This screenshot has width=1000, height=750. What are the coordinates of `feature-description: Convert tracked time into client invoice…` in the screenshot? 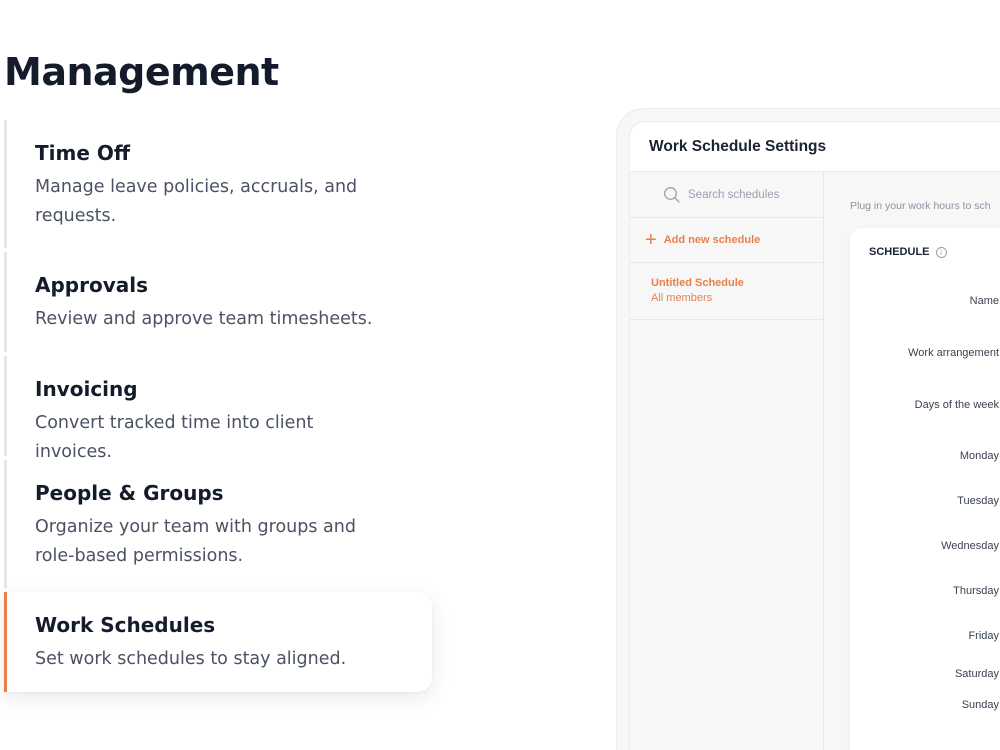 It's located at (174, 437).